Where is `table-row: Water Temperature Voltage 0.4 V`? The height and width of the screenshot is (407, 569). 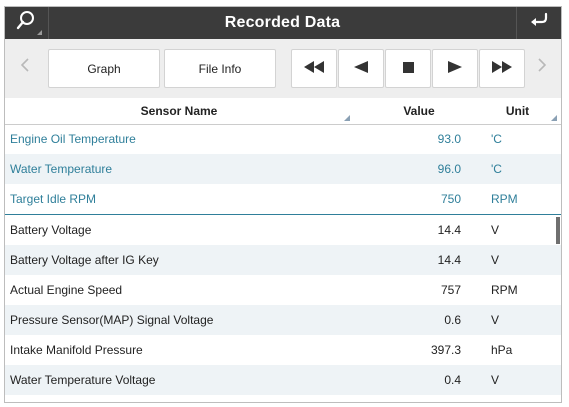
table-row: Water Temperature Voltage 0.4 V is located at coordinates (282, 380).